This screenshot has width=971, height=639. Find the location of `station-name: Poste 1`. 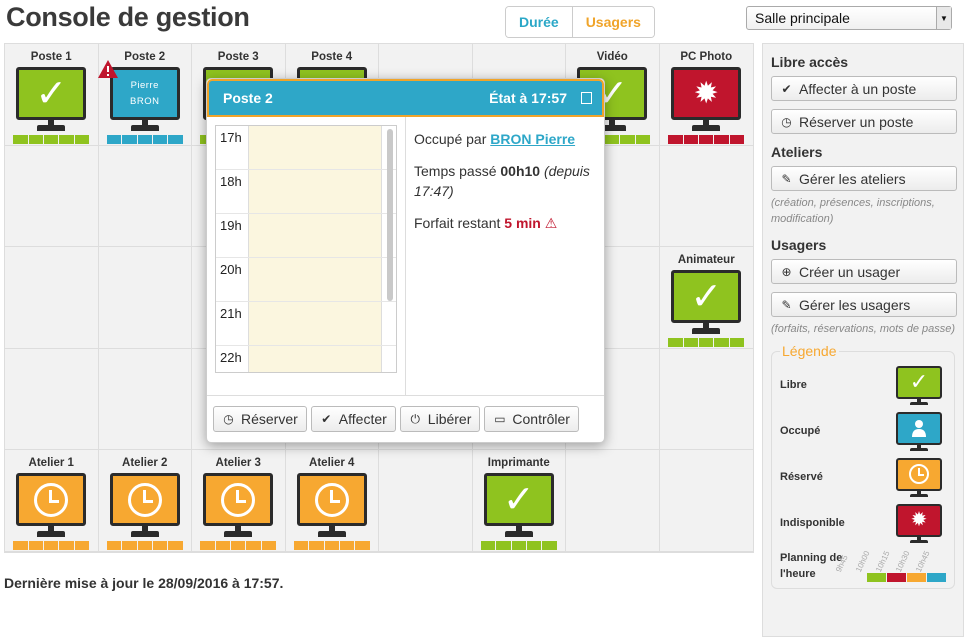

station-name: Poste 1 is located at coordinates (51, 57).